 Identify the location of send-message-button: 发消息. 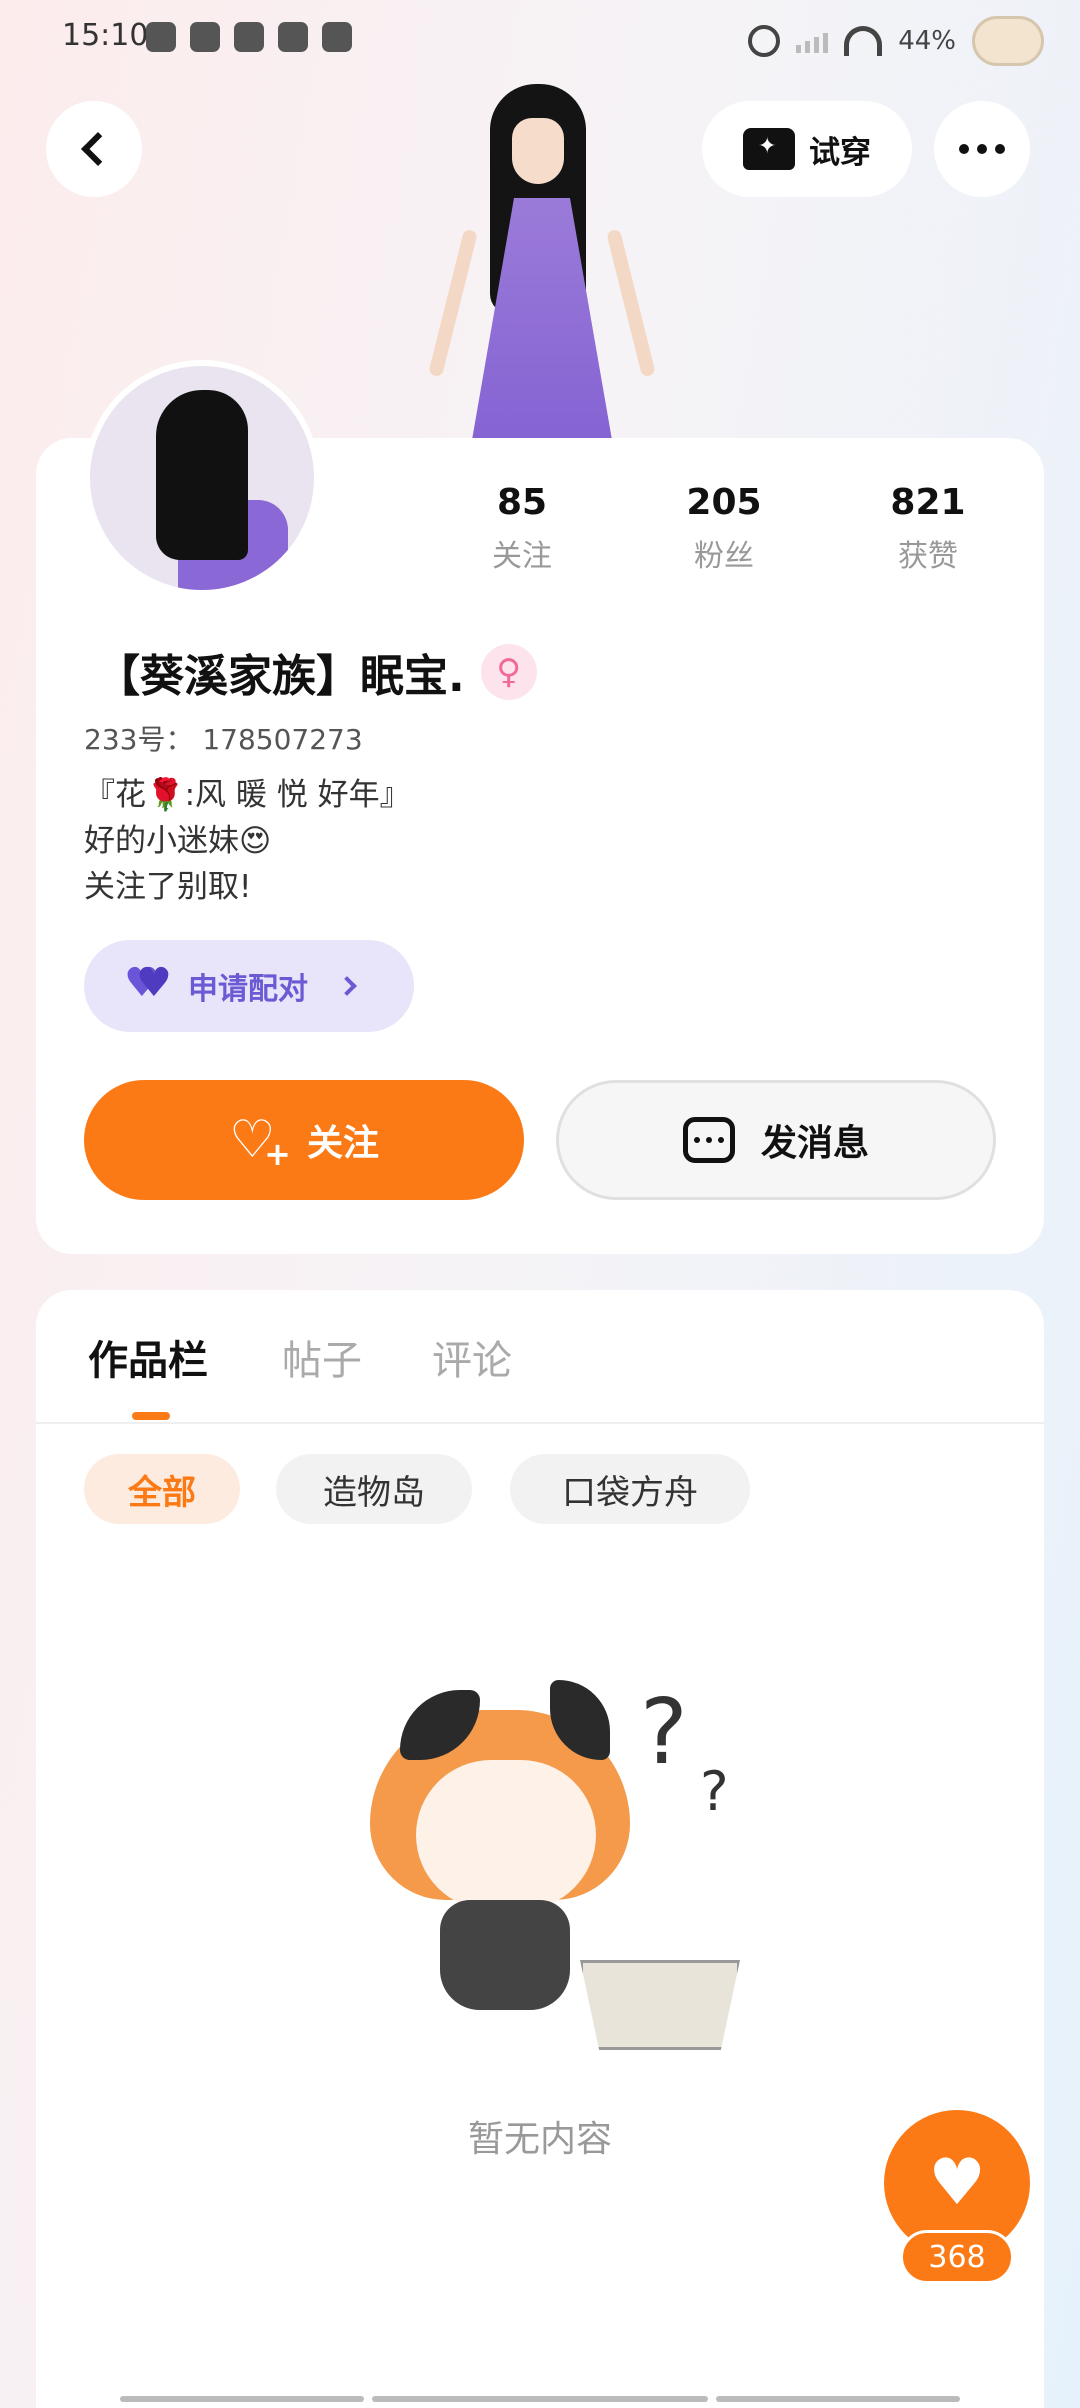
(776, 1140).